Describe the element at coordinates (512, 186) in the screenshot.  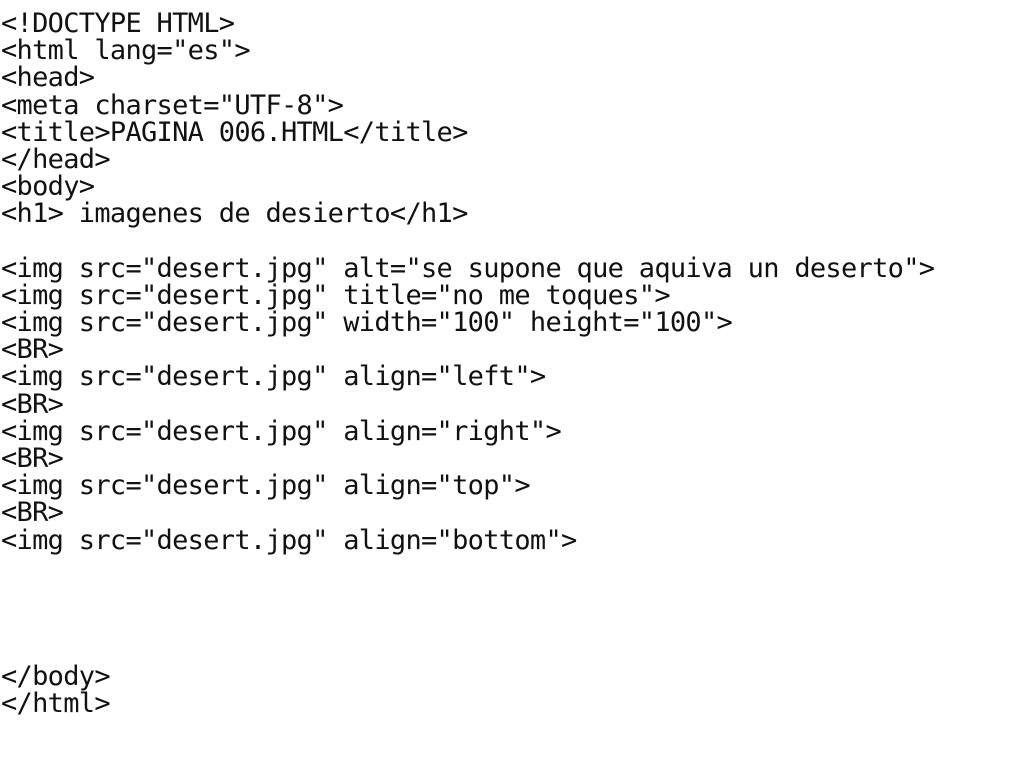
I see `code-line-7: <body>` at that location.